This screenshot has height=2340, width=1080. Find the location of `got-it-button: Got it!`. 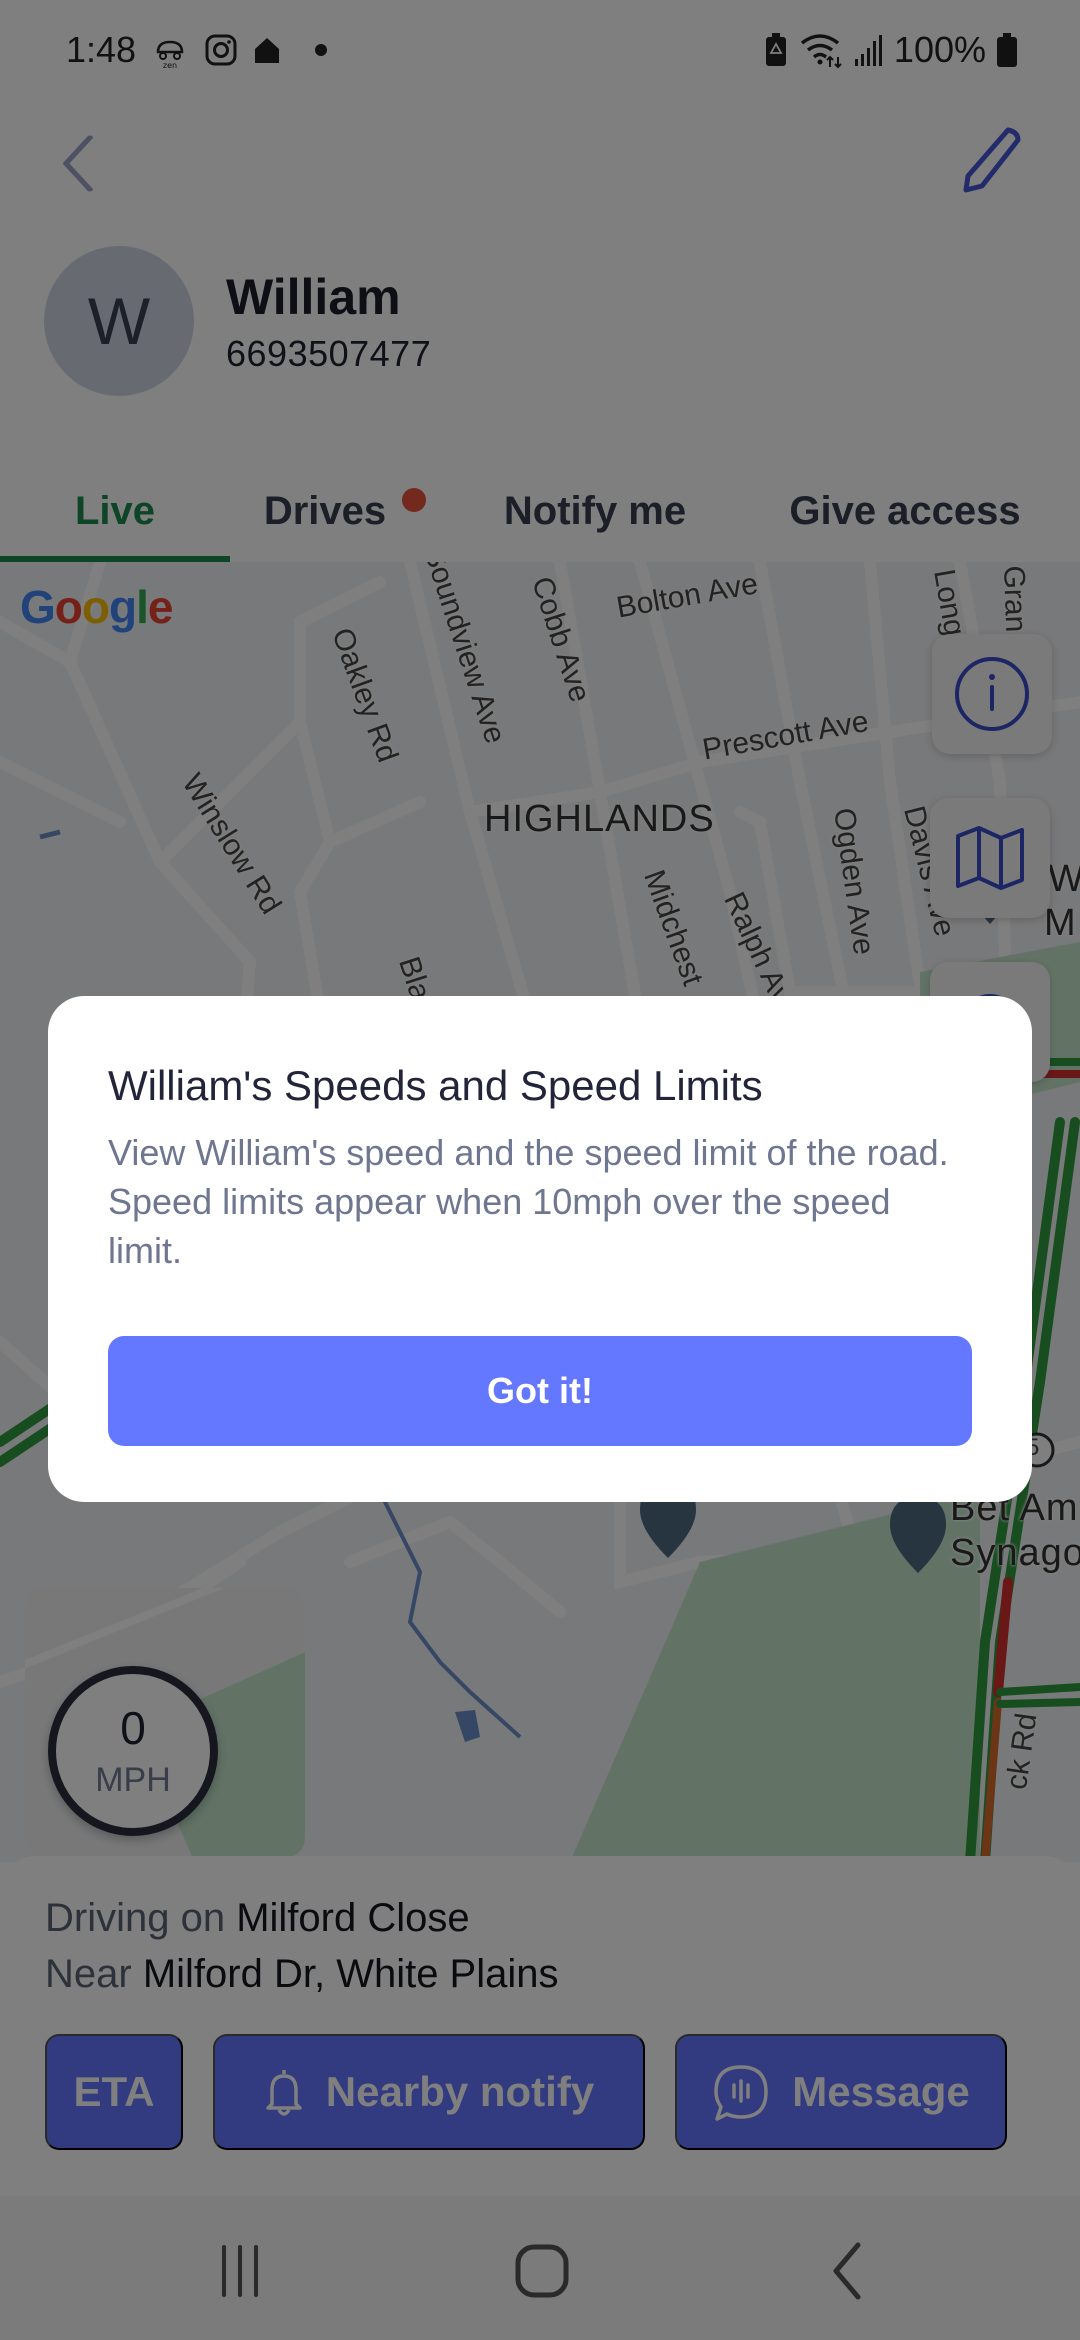

got-it-button: Got it! is located at coordinates (540, 1391).